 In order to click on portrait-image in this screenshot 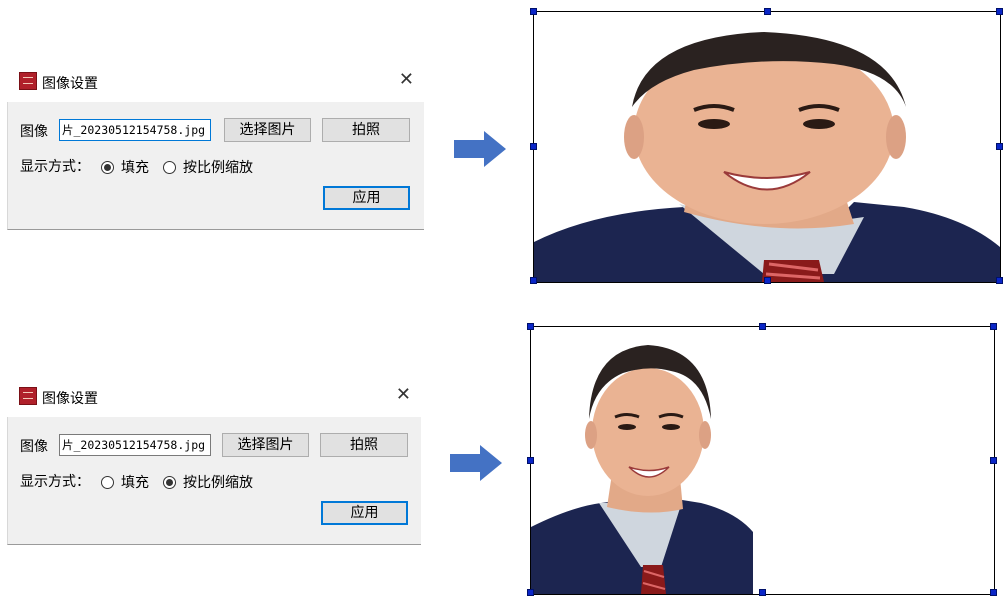, I will do `click(642, 460)`.